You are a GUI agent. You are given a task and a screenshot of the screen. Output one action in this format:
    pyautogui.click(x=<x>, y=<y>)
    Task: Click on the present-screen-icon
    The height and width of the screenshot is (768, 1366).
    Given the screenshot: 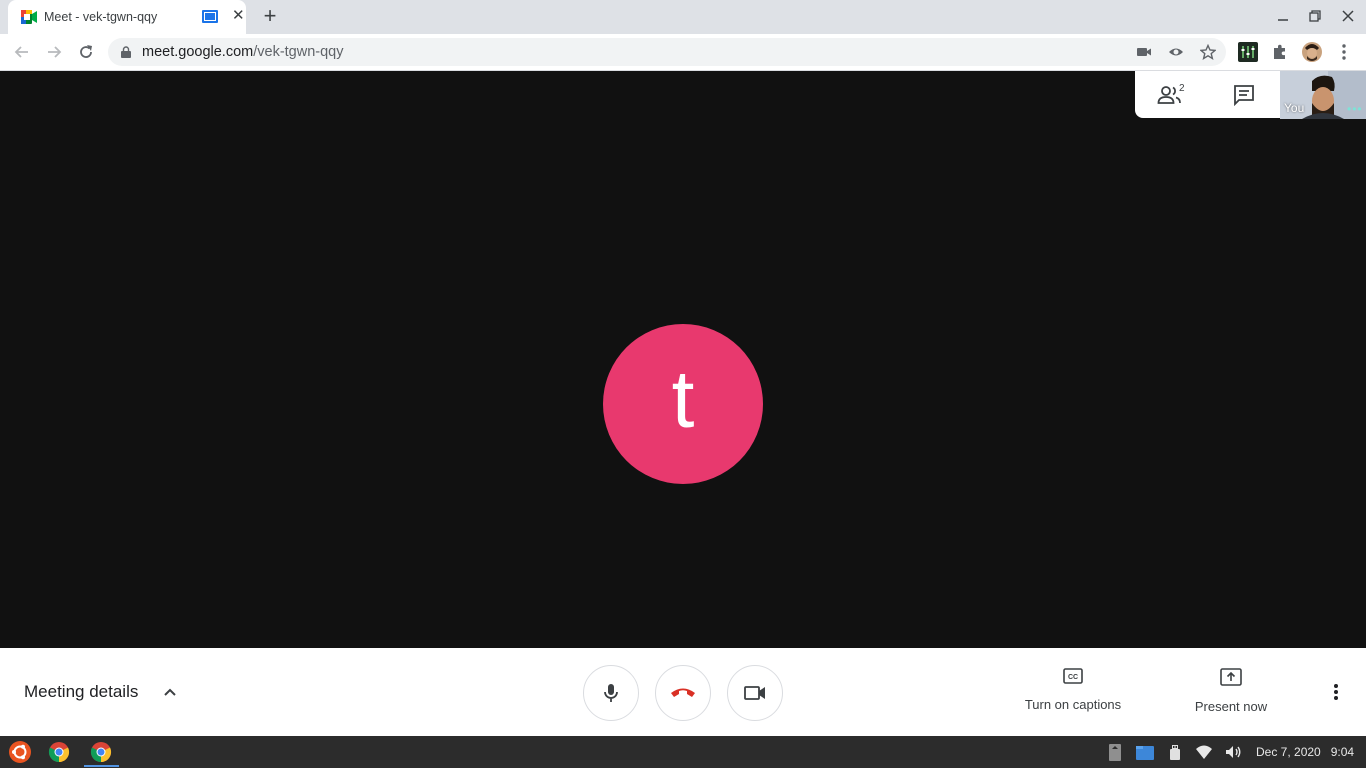 What is the action you would take?
    pyautogui.click(x=1231, y=677)
    